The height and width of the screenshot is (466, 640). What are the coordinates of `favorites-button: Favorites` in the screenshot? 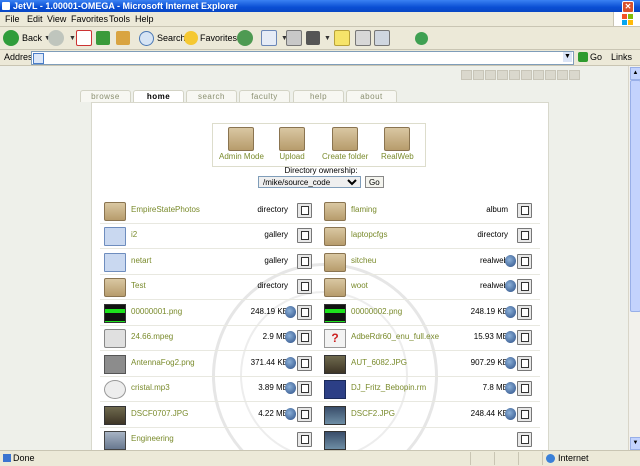 It's located at (210, 38).